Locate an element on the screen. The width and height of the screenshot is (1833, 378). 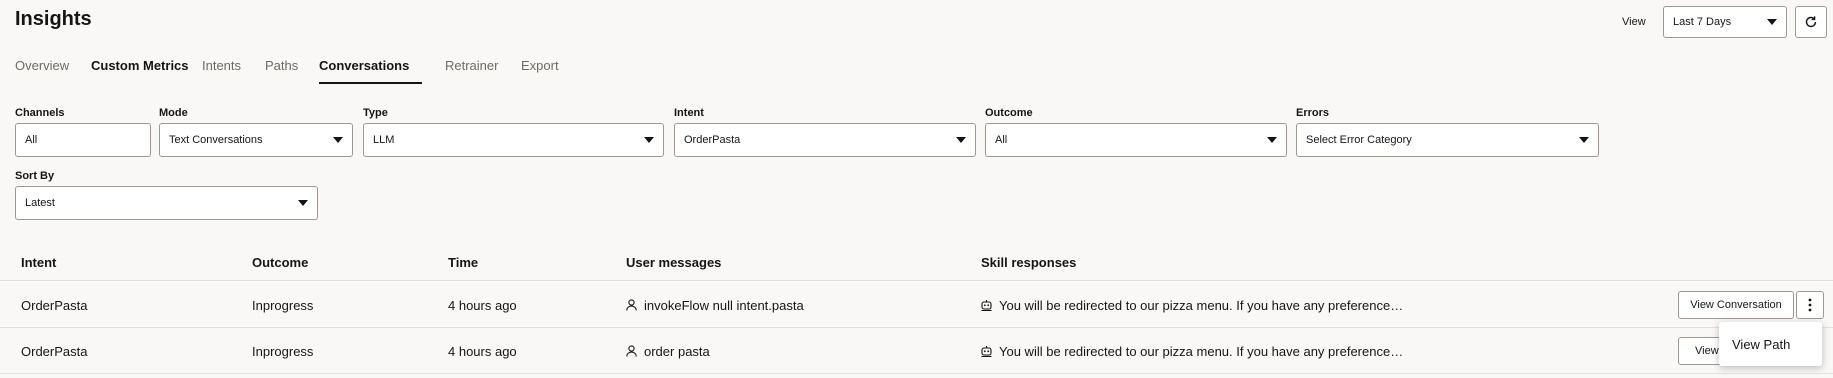
column-header-outcome: Outcome is located at coordinates (280, 262).